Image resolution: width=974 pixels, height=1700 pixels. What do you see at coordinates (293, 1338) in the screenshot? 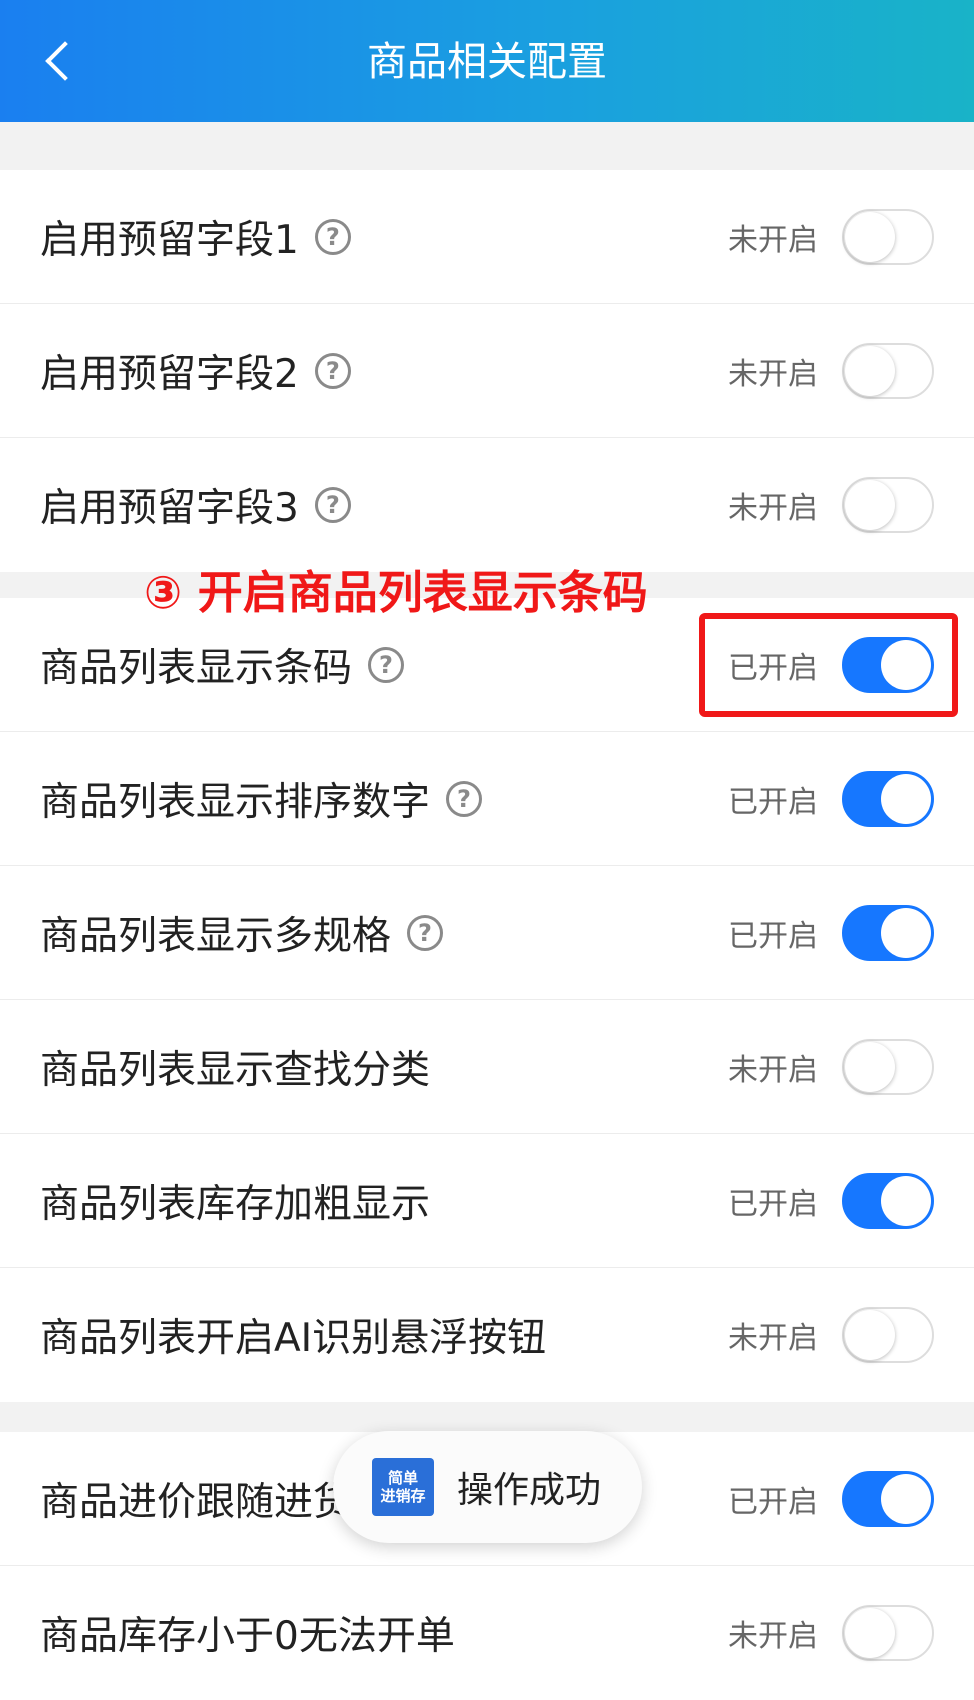
I see `setting-label: 商品列表开启AI识别悬浮按钮` at bounding box center [293, 1338].